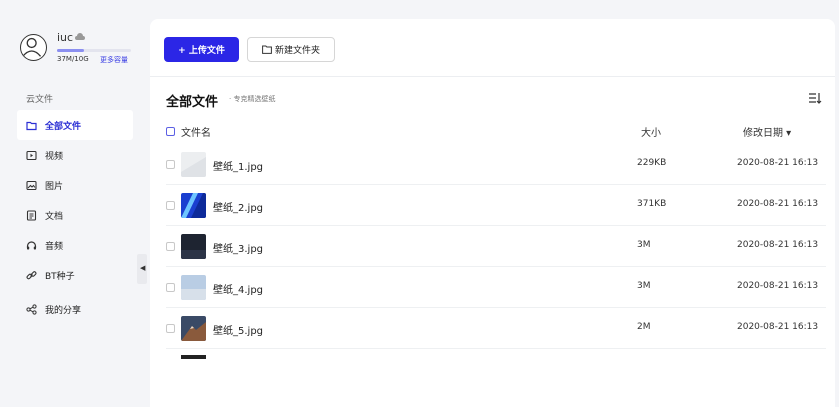 The width and height of the screenshot is (839, 407). Describe the element at coordinates (75, 245) in the screenshot. I see `sidebar-item-audio: 音频` at that location.